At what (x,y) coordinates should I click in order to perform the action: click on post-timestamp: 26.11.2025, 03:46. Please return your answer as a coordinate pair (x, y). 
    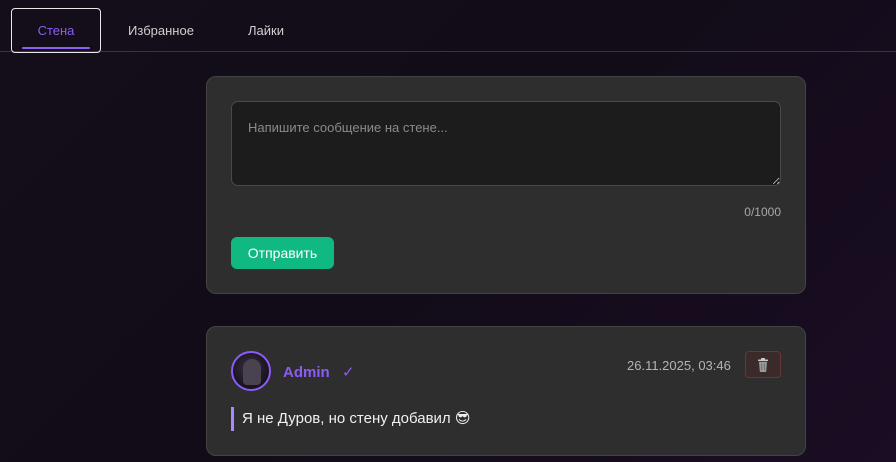
    Looking at the image, I should click on (679, 365).